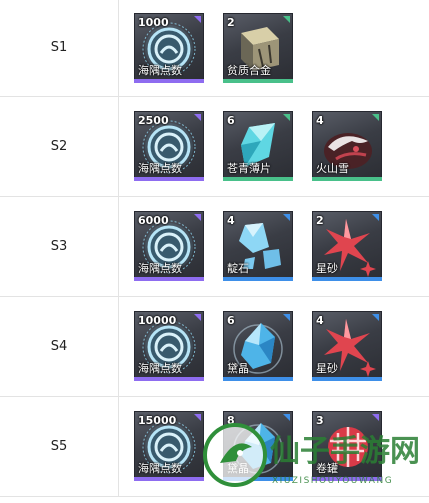  I want to click on item-name: 火山雪, so click(332, 168).